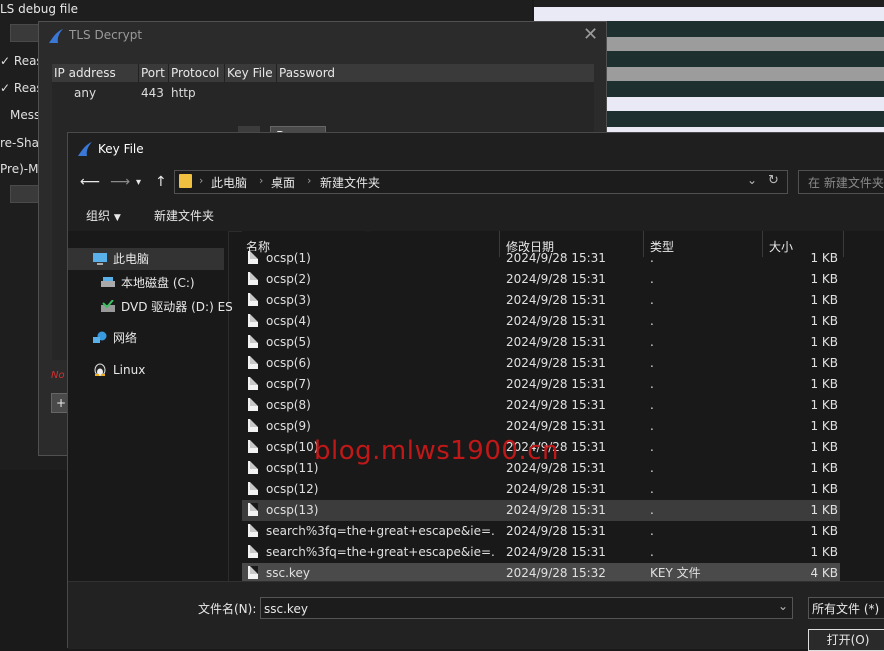  Describe the element at coordinates (21, 88) in the screenshot. I see `bg-checkbox-row-2: ✓ Reas` at that location.